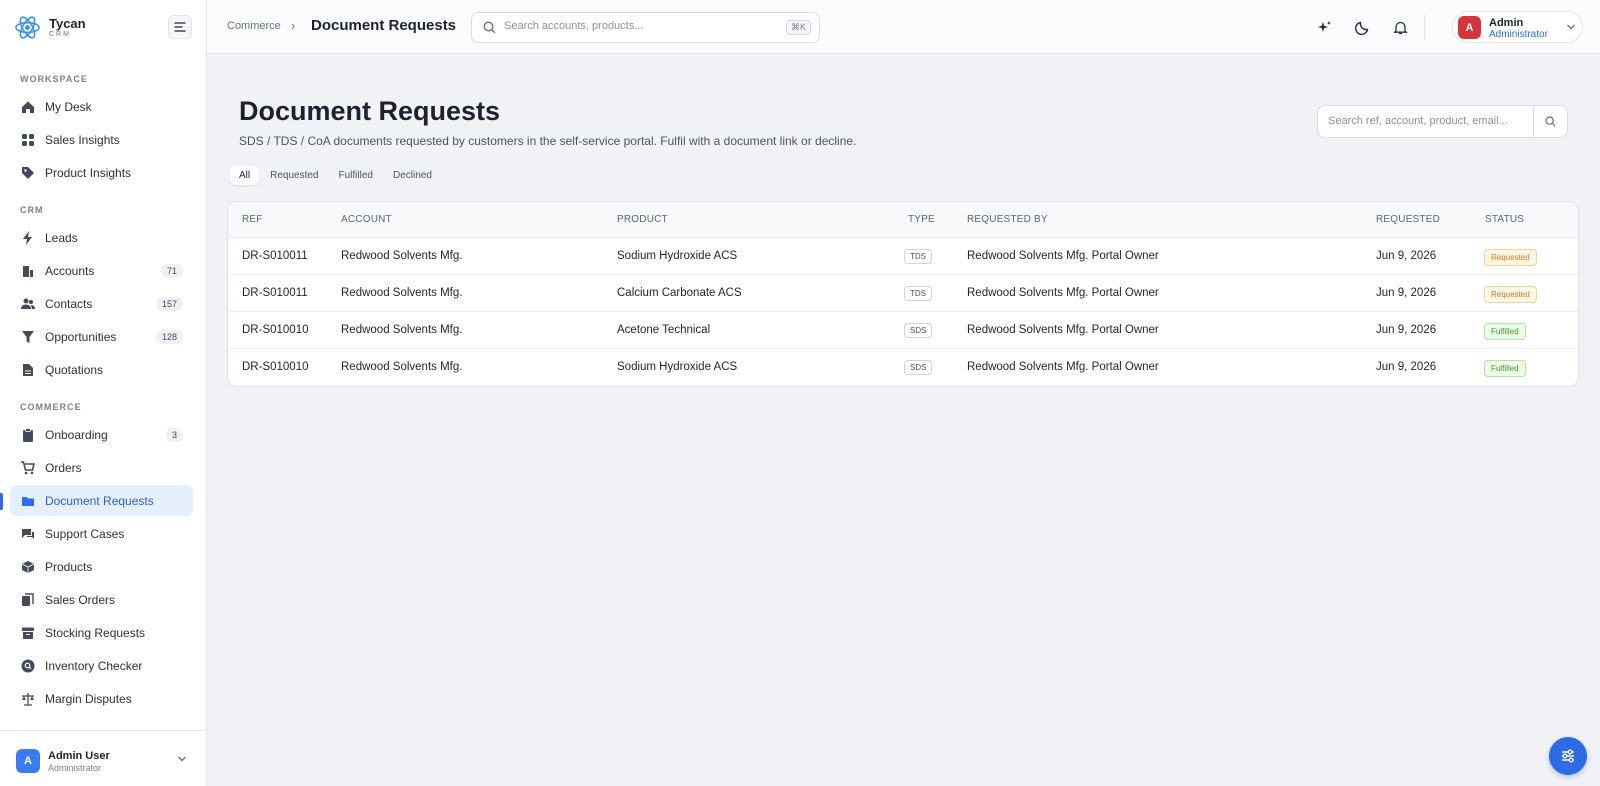  I want to click on notifications-button, so click(1400, 27).